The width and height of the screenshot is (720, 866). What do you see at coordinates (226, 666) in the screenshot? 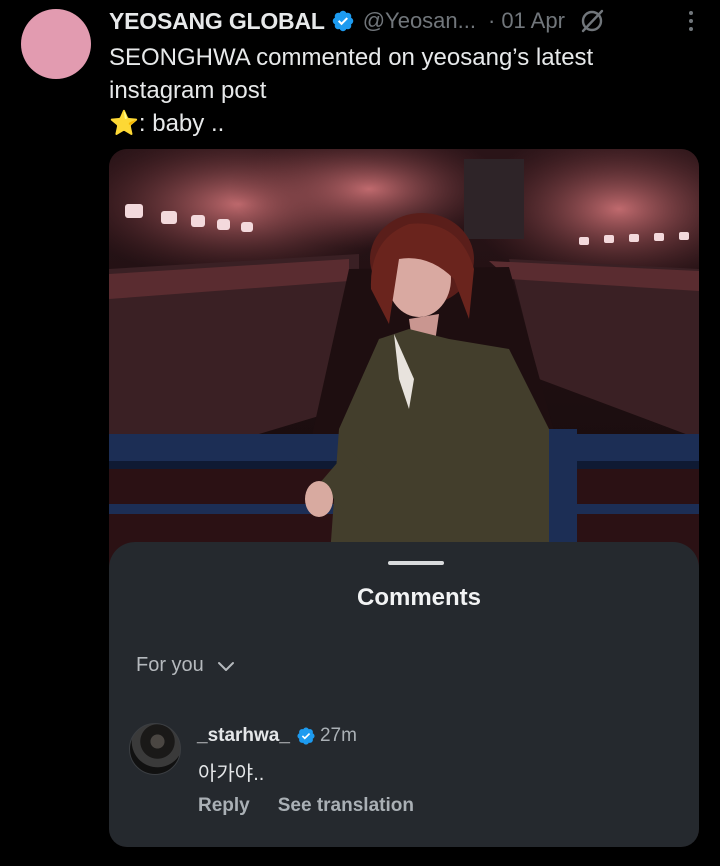
I see `chevron-down-icon` at bounding box center [226, 666].